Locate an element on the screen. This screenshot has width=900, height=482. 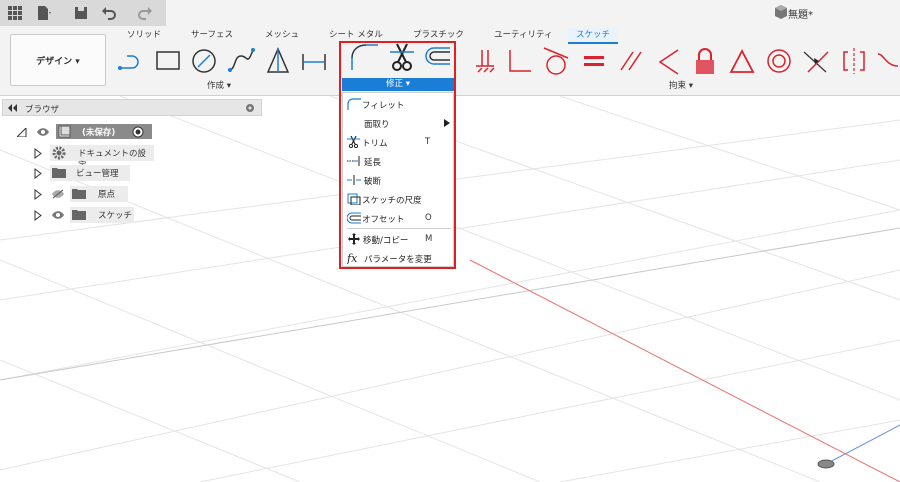
workspace-switcher-button: デザイン ▾ is located at coordinates (58, 60).